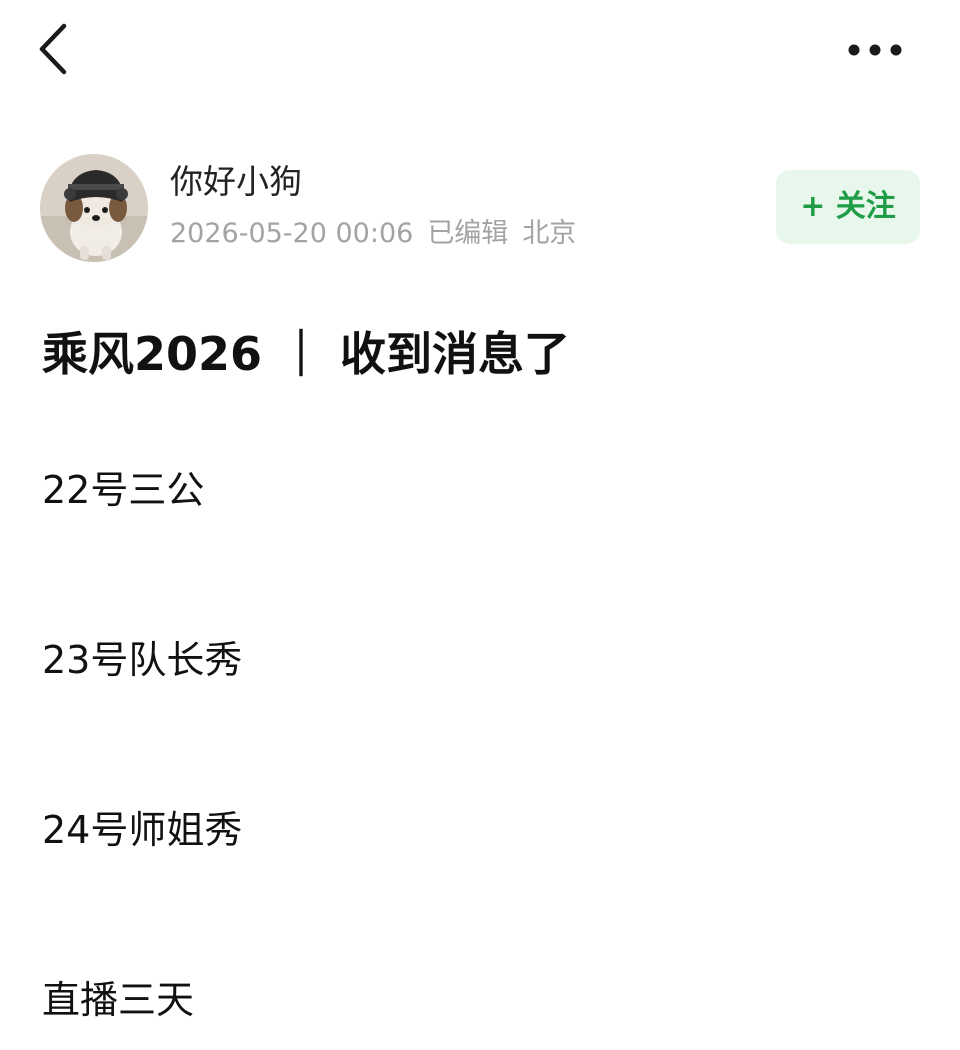 The image size is (960, 1050). I want to click on post-meta: 2026-05-20 00:06 已编辑 北京, so click(380, 234).